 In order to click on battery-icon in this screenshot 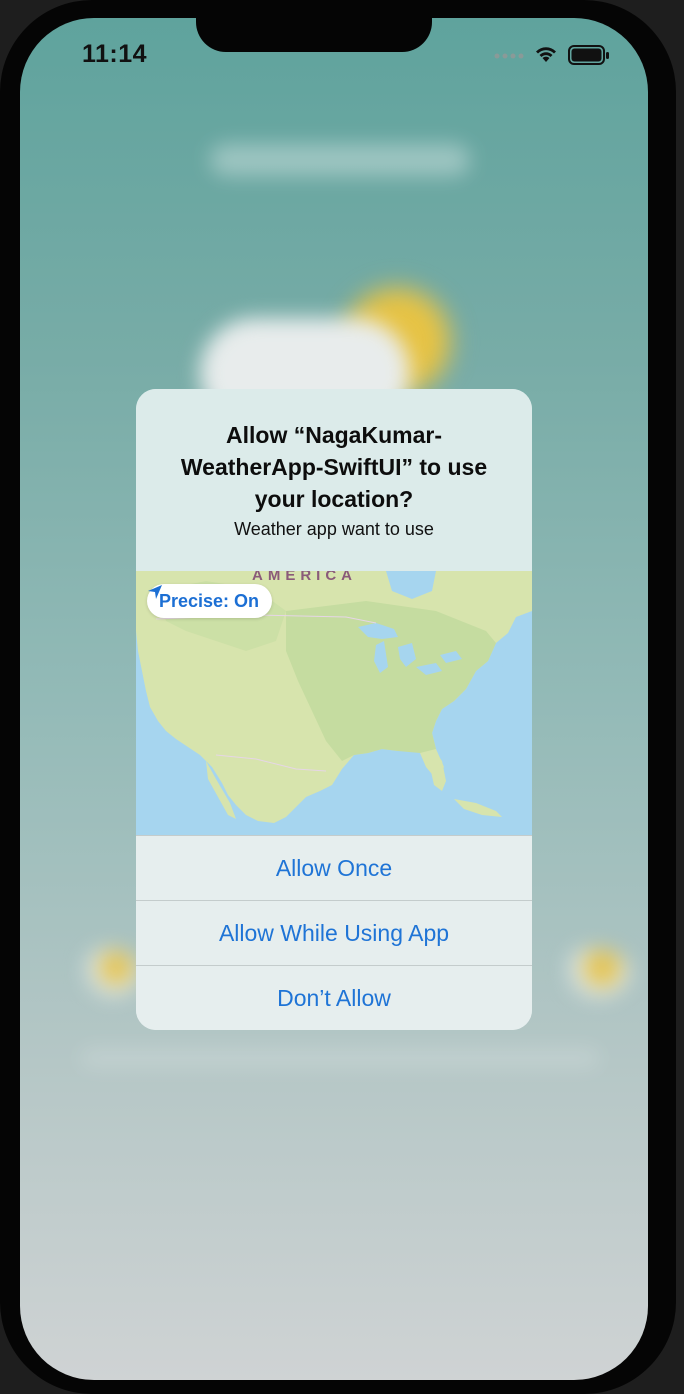, I will do `click(588, 55)`.